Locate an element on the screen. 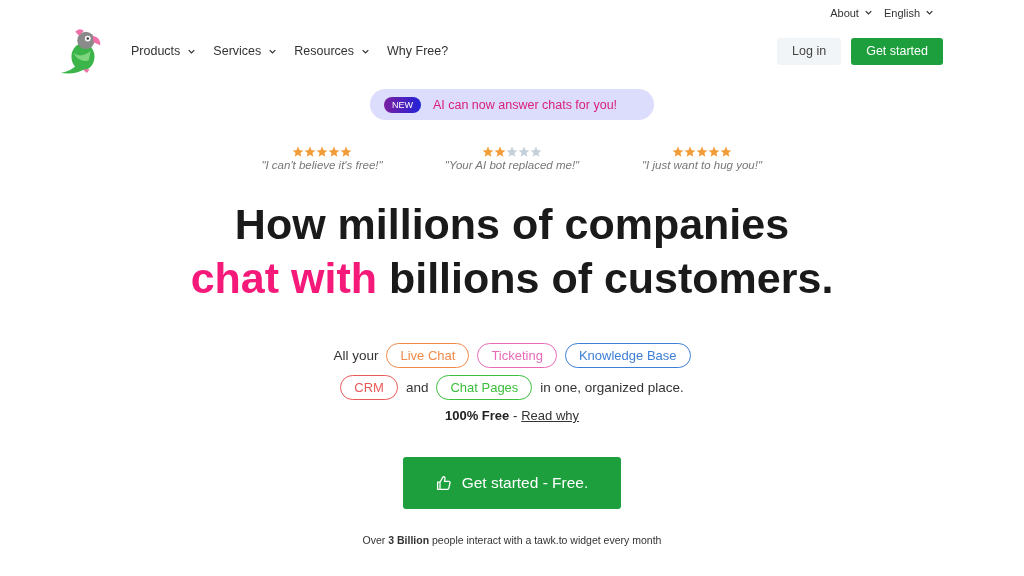  review-quote: "I can't believe it's free!" is located at coordinates (322, 165).